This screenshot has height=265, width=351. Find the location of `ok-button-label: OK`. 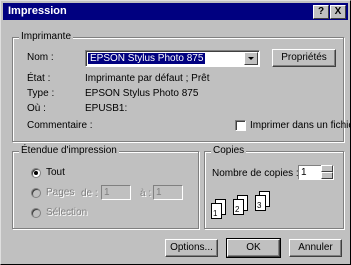

ok-button-label: OK is located at coordinates (253, 247).